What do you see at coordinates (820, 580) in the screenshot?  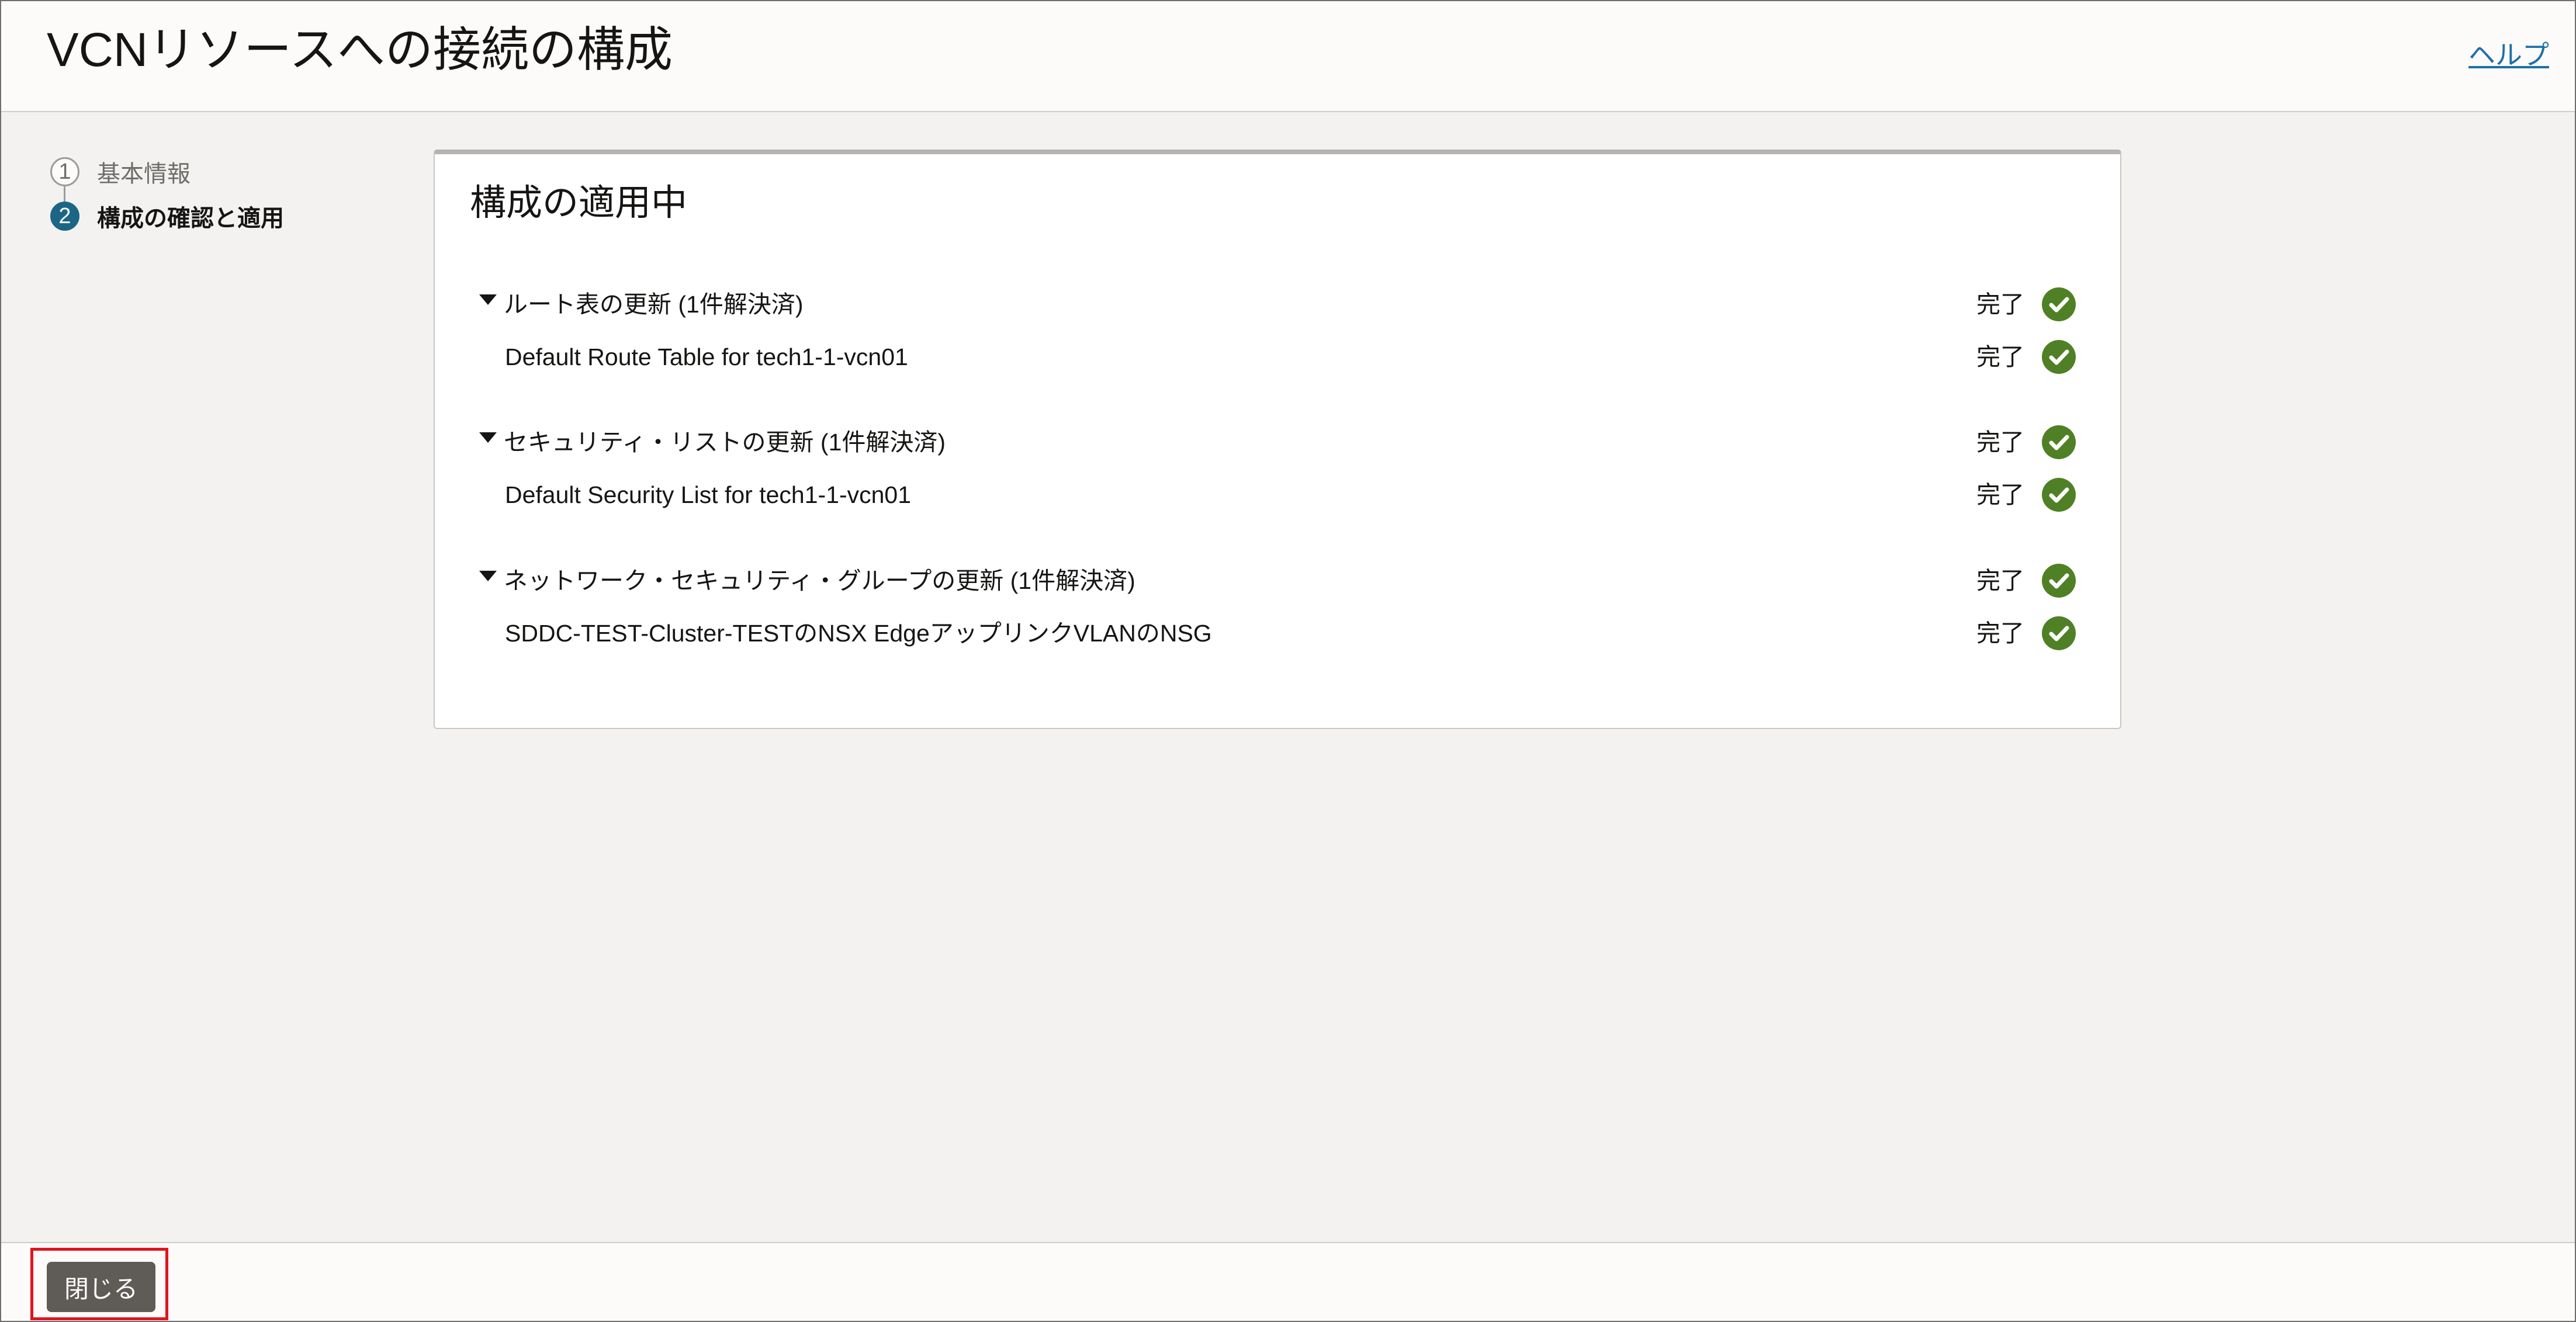 I see `group-label: ネットワーク・セキュリティ・グループの更新 (1件解決済)` at bounding box center [820, 580].